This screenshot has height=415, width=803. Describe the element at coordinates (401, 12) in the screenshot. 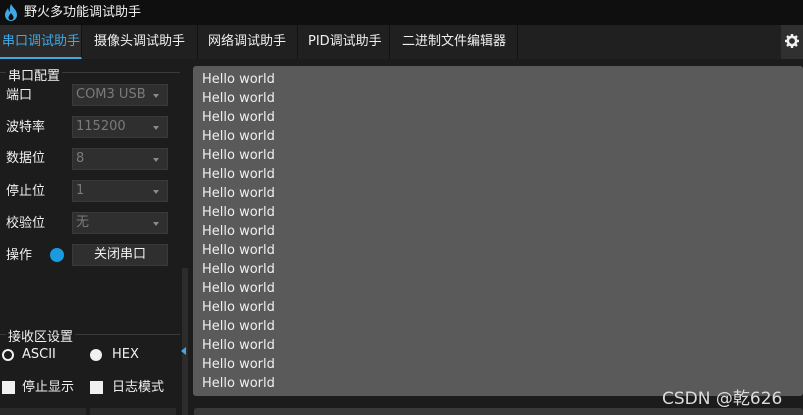

I see `title-bar: 野火多功能调试助手` at that location.